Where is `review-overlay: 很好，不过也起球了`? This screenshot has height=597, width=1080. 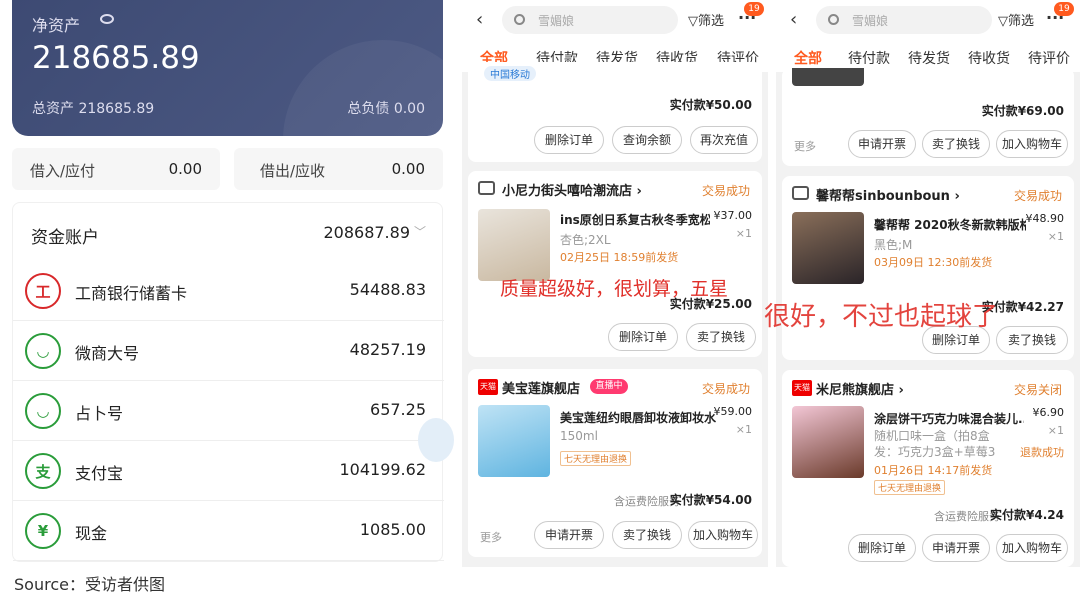 review-overlay: 很好，不过也起球了 is located at coordinates (881, 317).